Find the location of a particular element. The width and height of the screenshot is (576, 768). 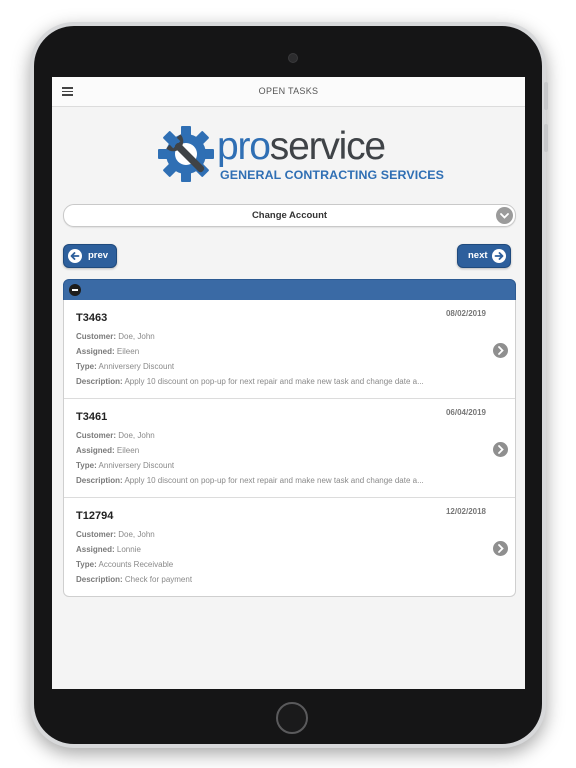

logo-tagline: GENERAL CONTRACTING SERVICES is located at coordinates (332, 175).